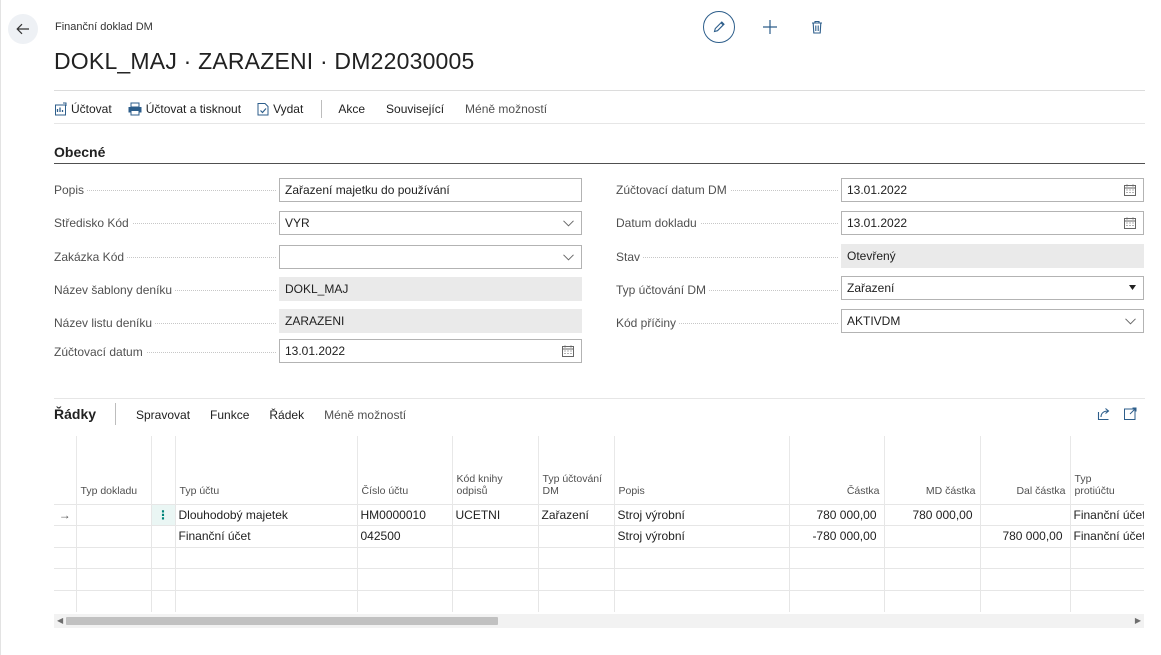 This screenshot has height=655, width=1161. I want to click on col-account-type: Typ účtu, so click(265, 470).